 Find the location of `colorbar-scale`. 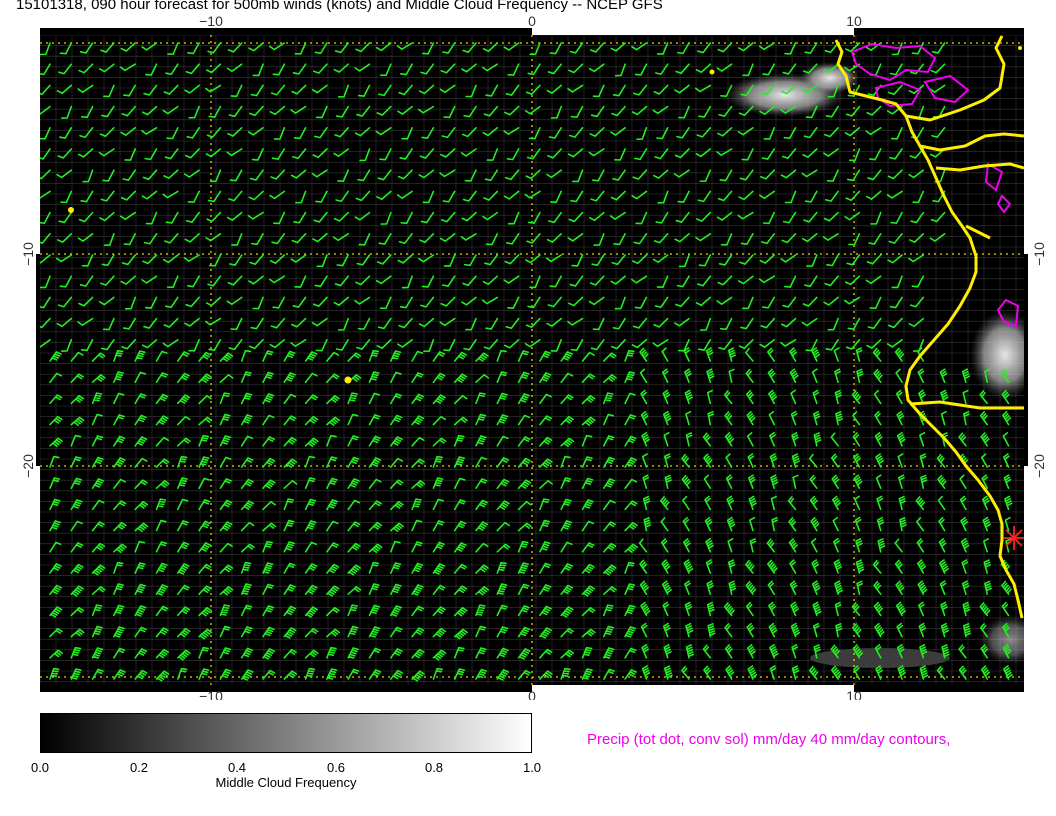

colorbar-scale is located at coordinates (286, 733).